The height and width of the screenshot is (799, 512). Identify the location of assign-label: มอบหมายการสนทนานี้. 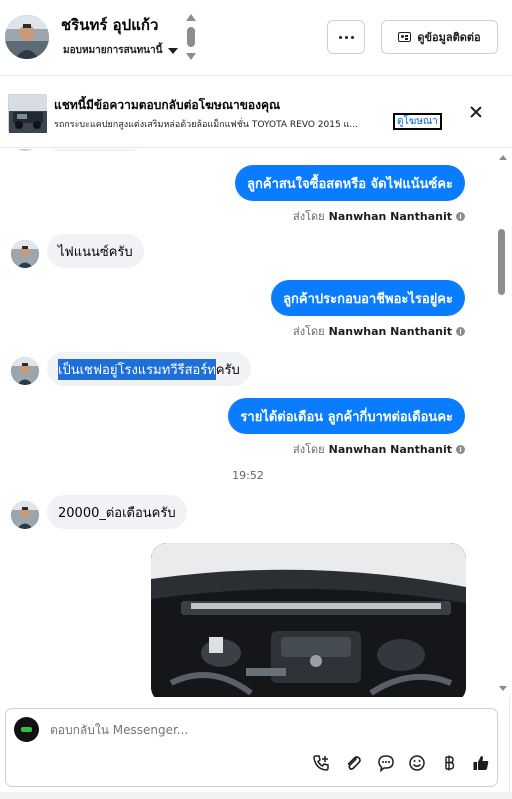
(113, 50).